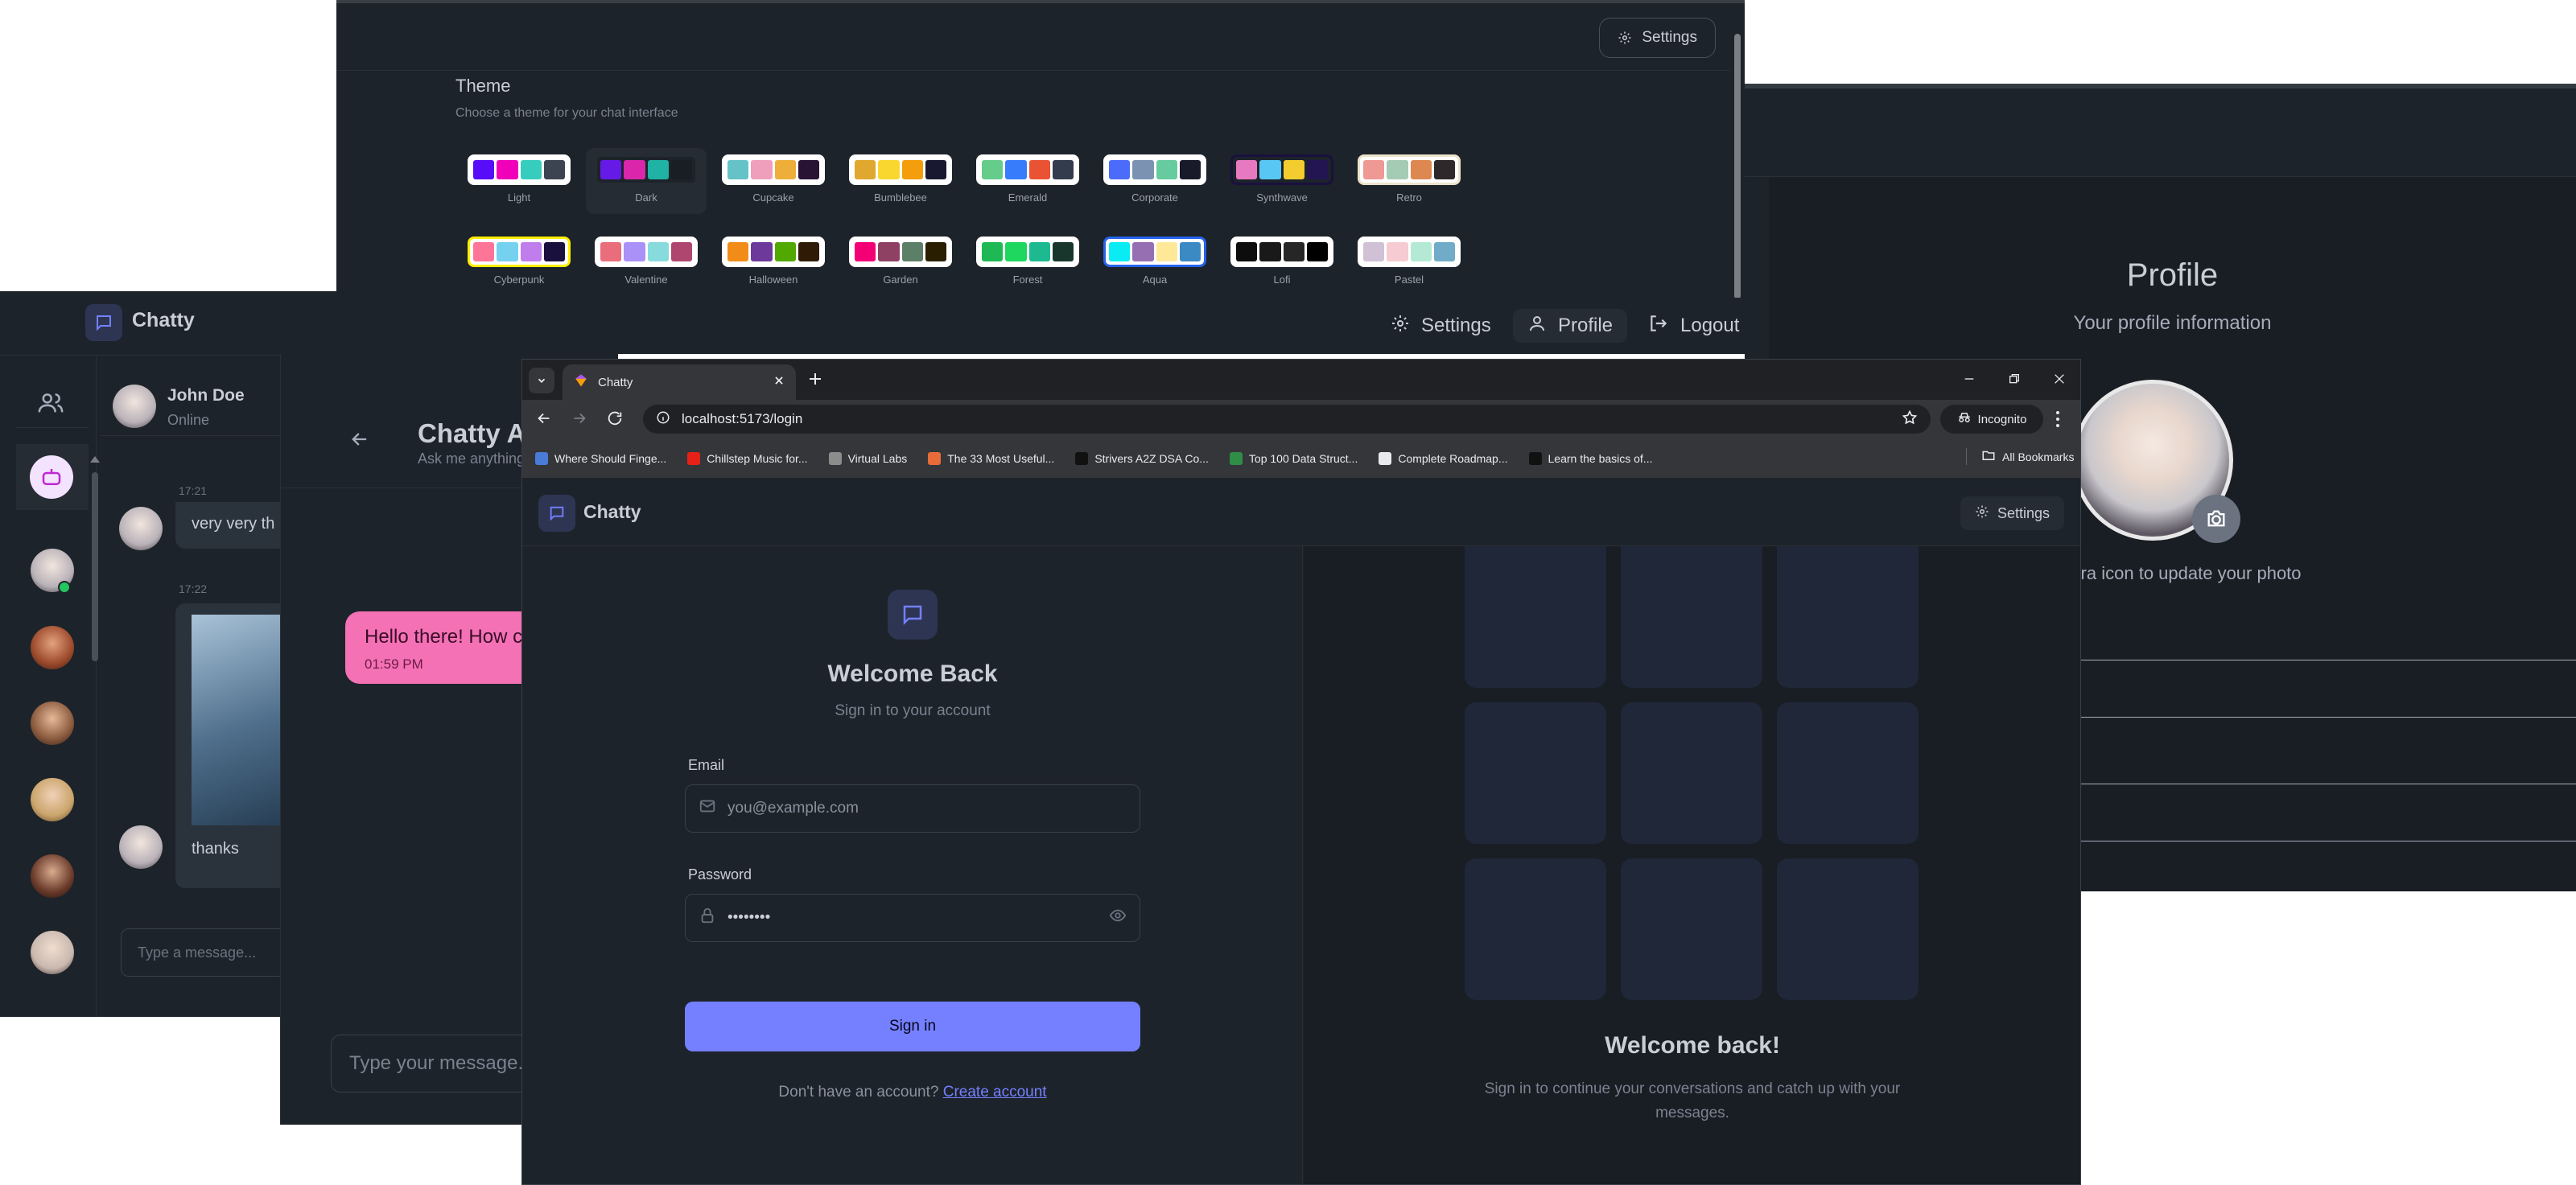  Describe the element at coordinates (773, 263) in the screenshot. I see `theme-option-halloween: Halloween` at that location.